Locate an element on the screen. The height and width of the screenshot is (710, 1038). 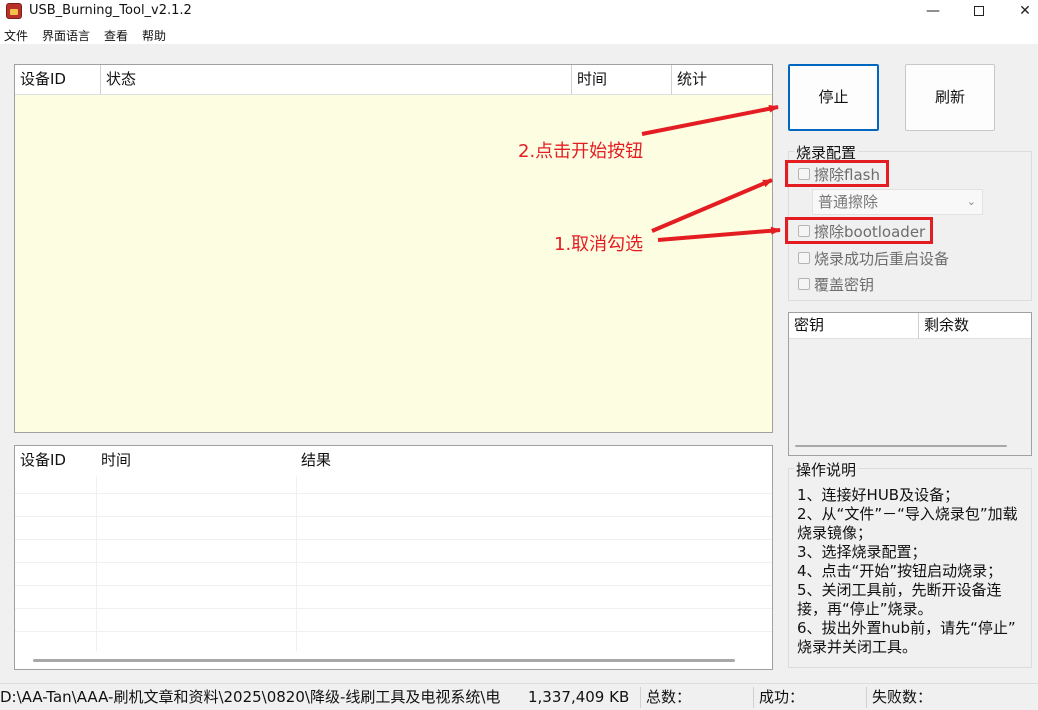
arrow-to-stop-button is located at coordinates (710, 120).